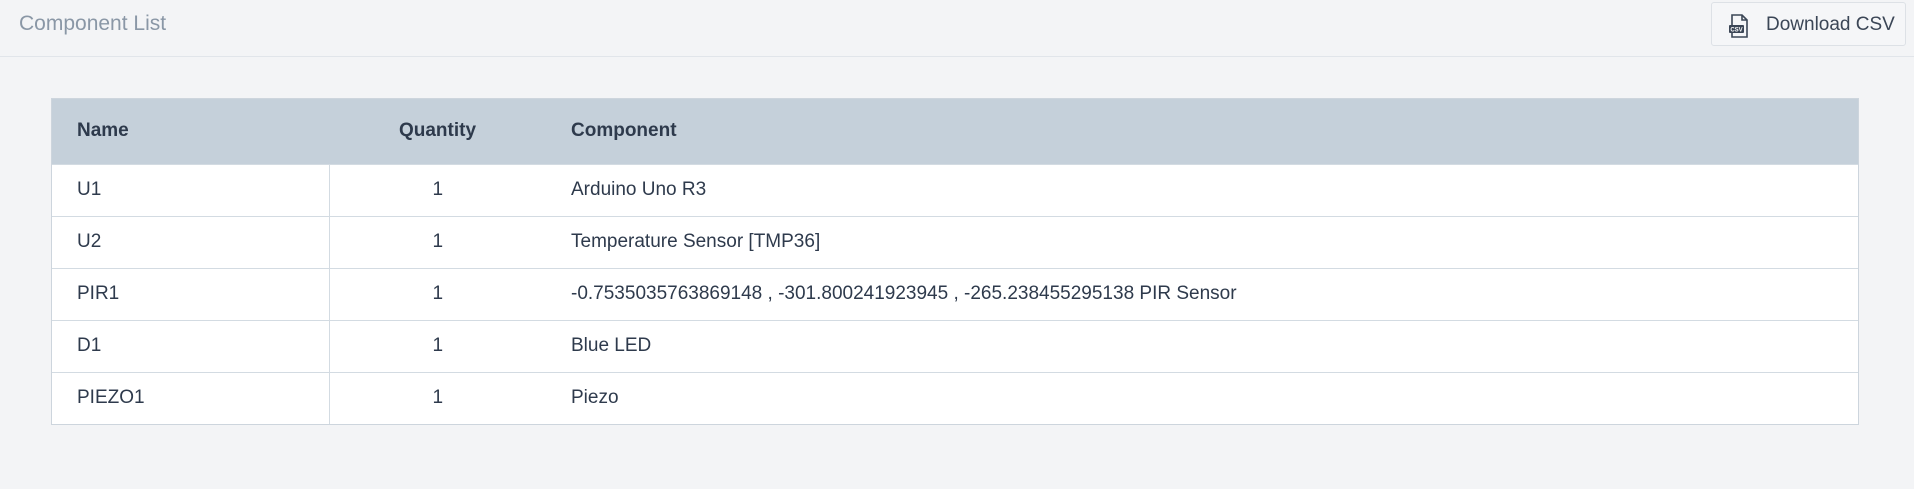  What do you see at coordinates (93, 23) in the screenshot?
I see `page-title: Component List` at bounding box center [93, 23].